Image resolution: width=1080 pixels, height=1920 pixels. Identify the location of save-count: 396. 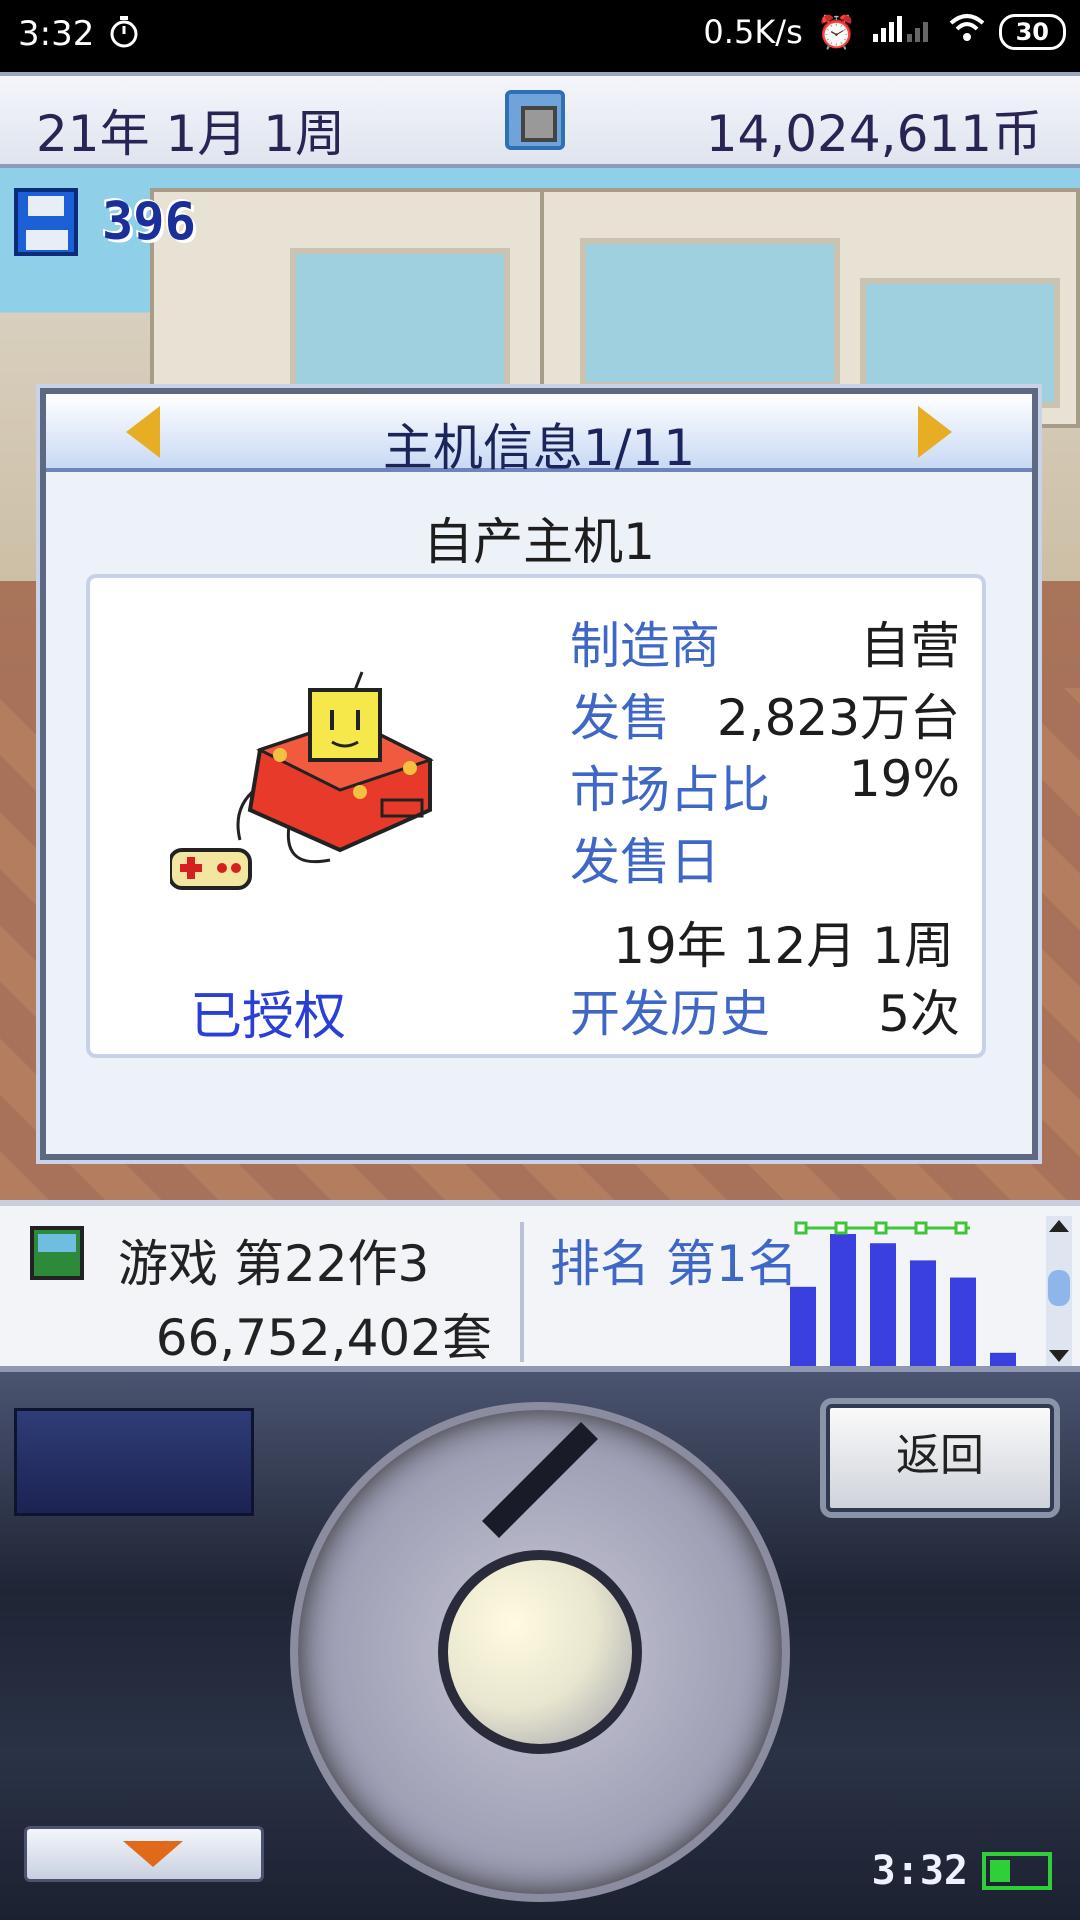
(149, 222).